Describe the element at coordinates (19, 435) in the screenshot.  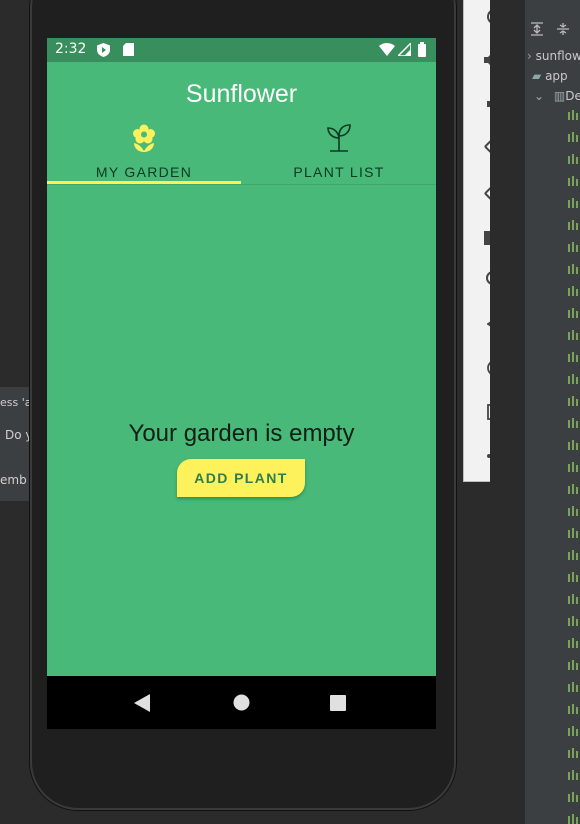
I see `ide-dialog-line: Do y` at that location.